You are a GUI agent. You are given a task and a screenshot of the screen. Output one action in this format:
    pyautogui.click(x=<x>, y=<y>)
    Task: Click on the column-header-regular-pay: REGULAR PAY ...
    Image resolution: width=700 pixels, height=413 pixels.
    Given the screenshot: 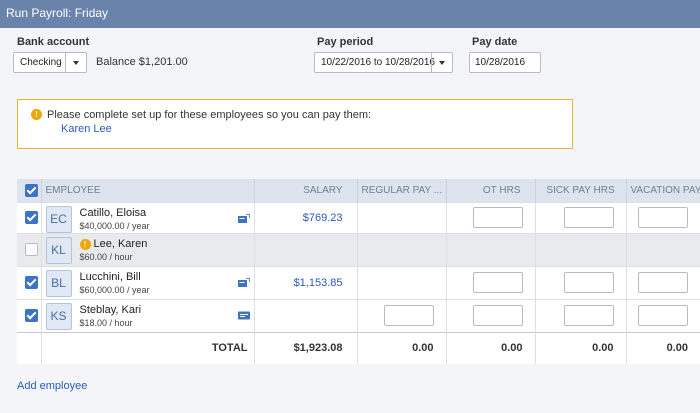 What is the action you would take?
    pyautogui.click(x=401, y=190)
    